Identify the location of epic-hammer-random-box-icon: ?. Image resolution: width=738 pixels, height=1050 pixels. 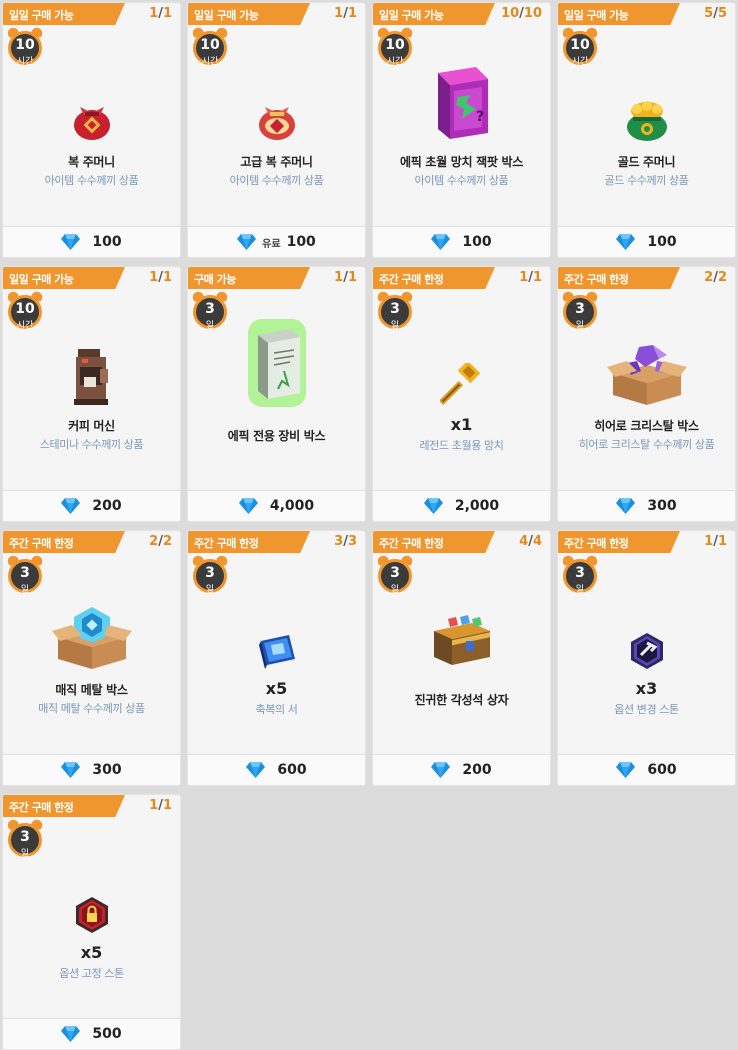
(462, 98).